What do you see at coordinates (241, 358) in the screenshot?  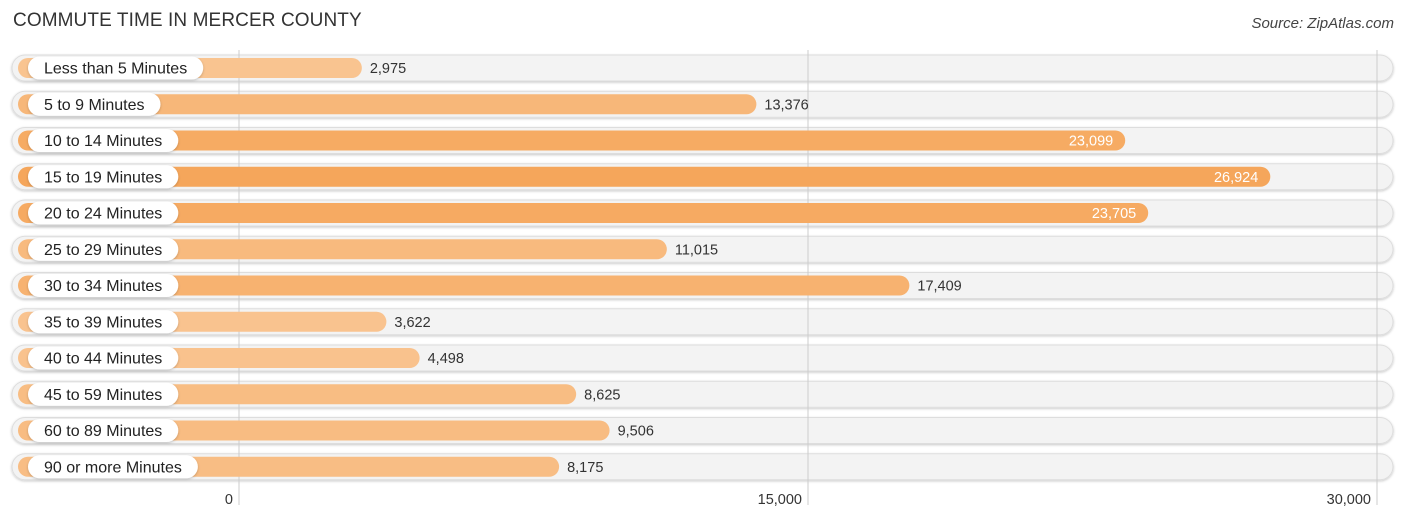 I see `bar-row: 40 to 44 Minutes 4,498` at bounding box center [241, 358].